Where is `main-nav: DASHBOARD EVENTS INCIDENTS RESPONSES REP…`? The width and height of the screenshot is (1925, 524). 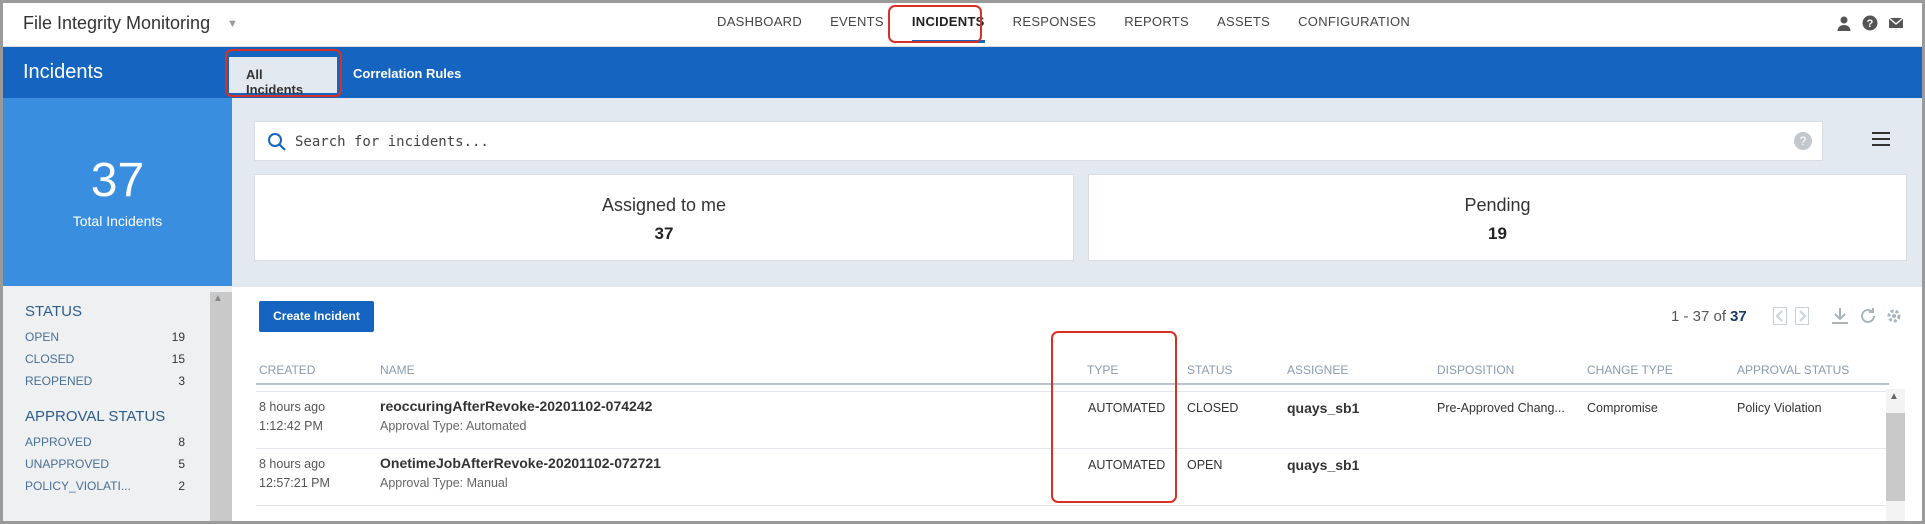
main-nav: DASHBOARD EVENTS INCIDENTS RESPONSES REP… is located at coordinates (1063, 25).